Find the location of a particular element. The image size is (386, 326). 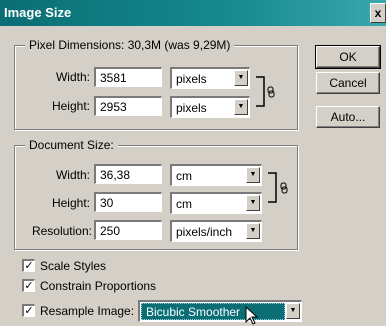

resolution-input: 250 is located at coordinates (128, 230).